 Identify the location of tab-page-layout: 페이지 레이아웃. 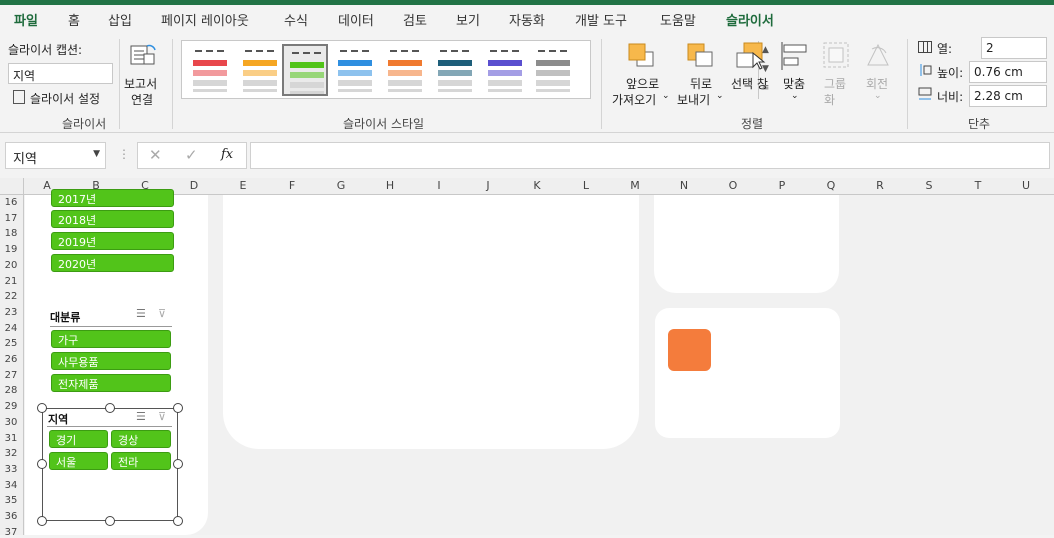
(205, 19).